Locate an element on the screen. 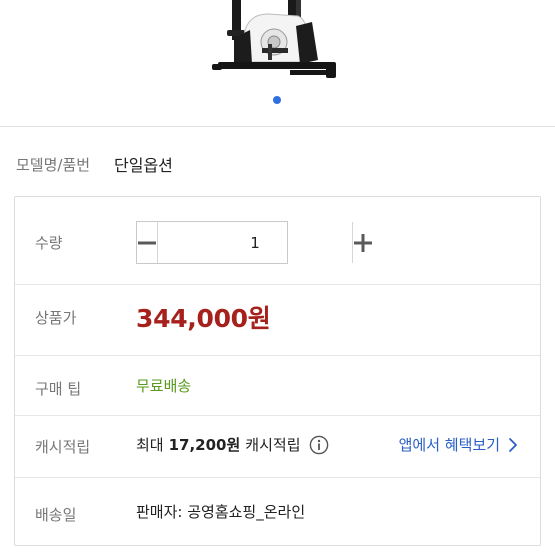 The width and height of the screenshot is (555, 555). model-value: 단일옵션 is located at coordinates (143, 165).